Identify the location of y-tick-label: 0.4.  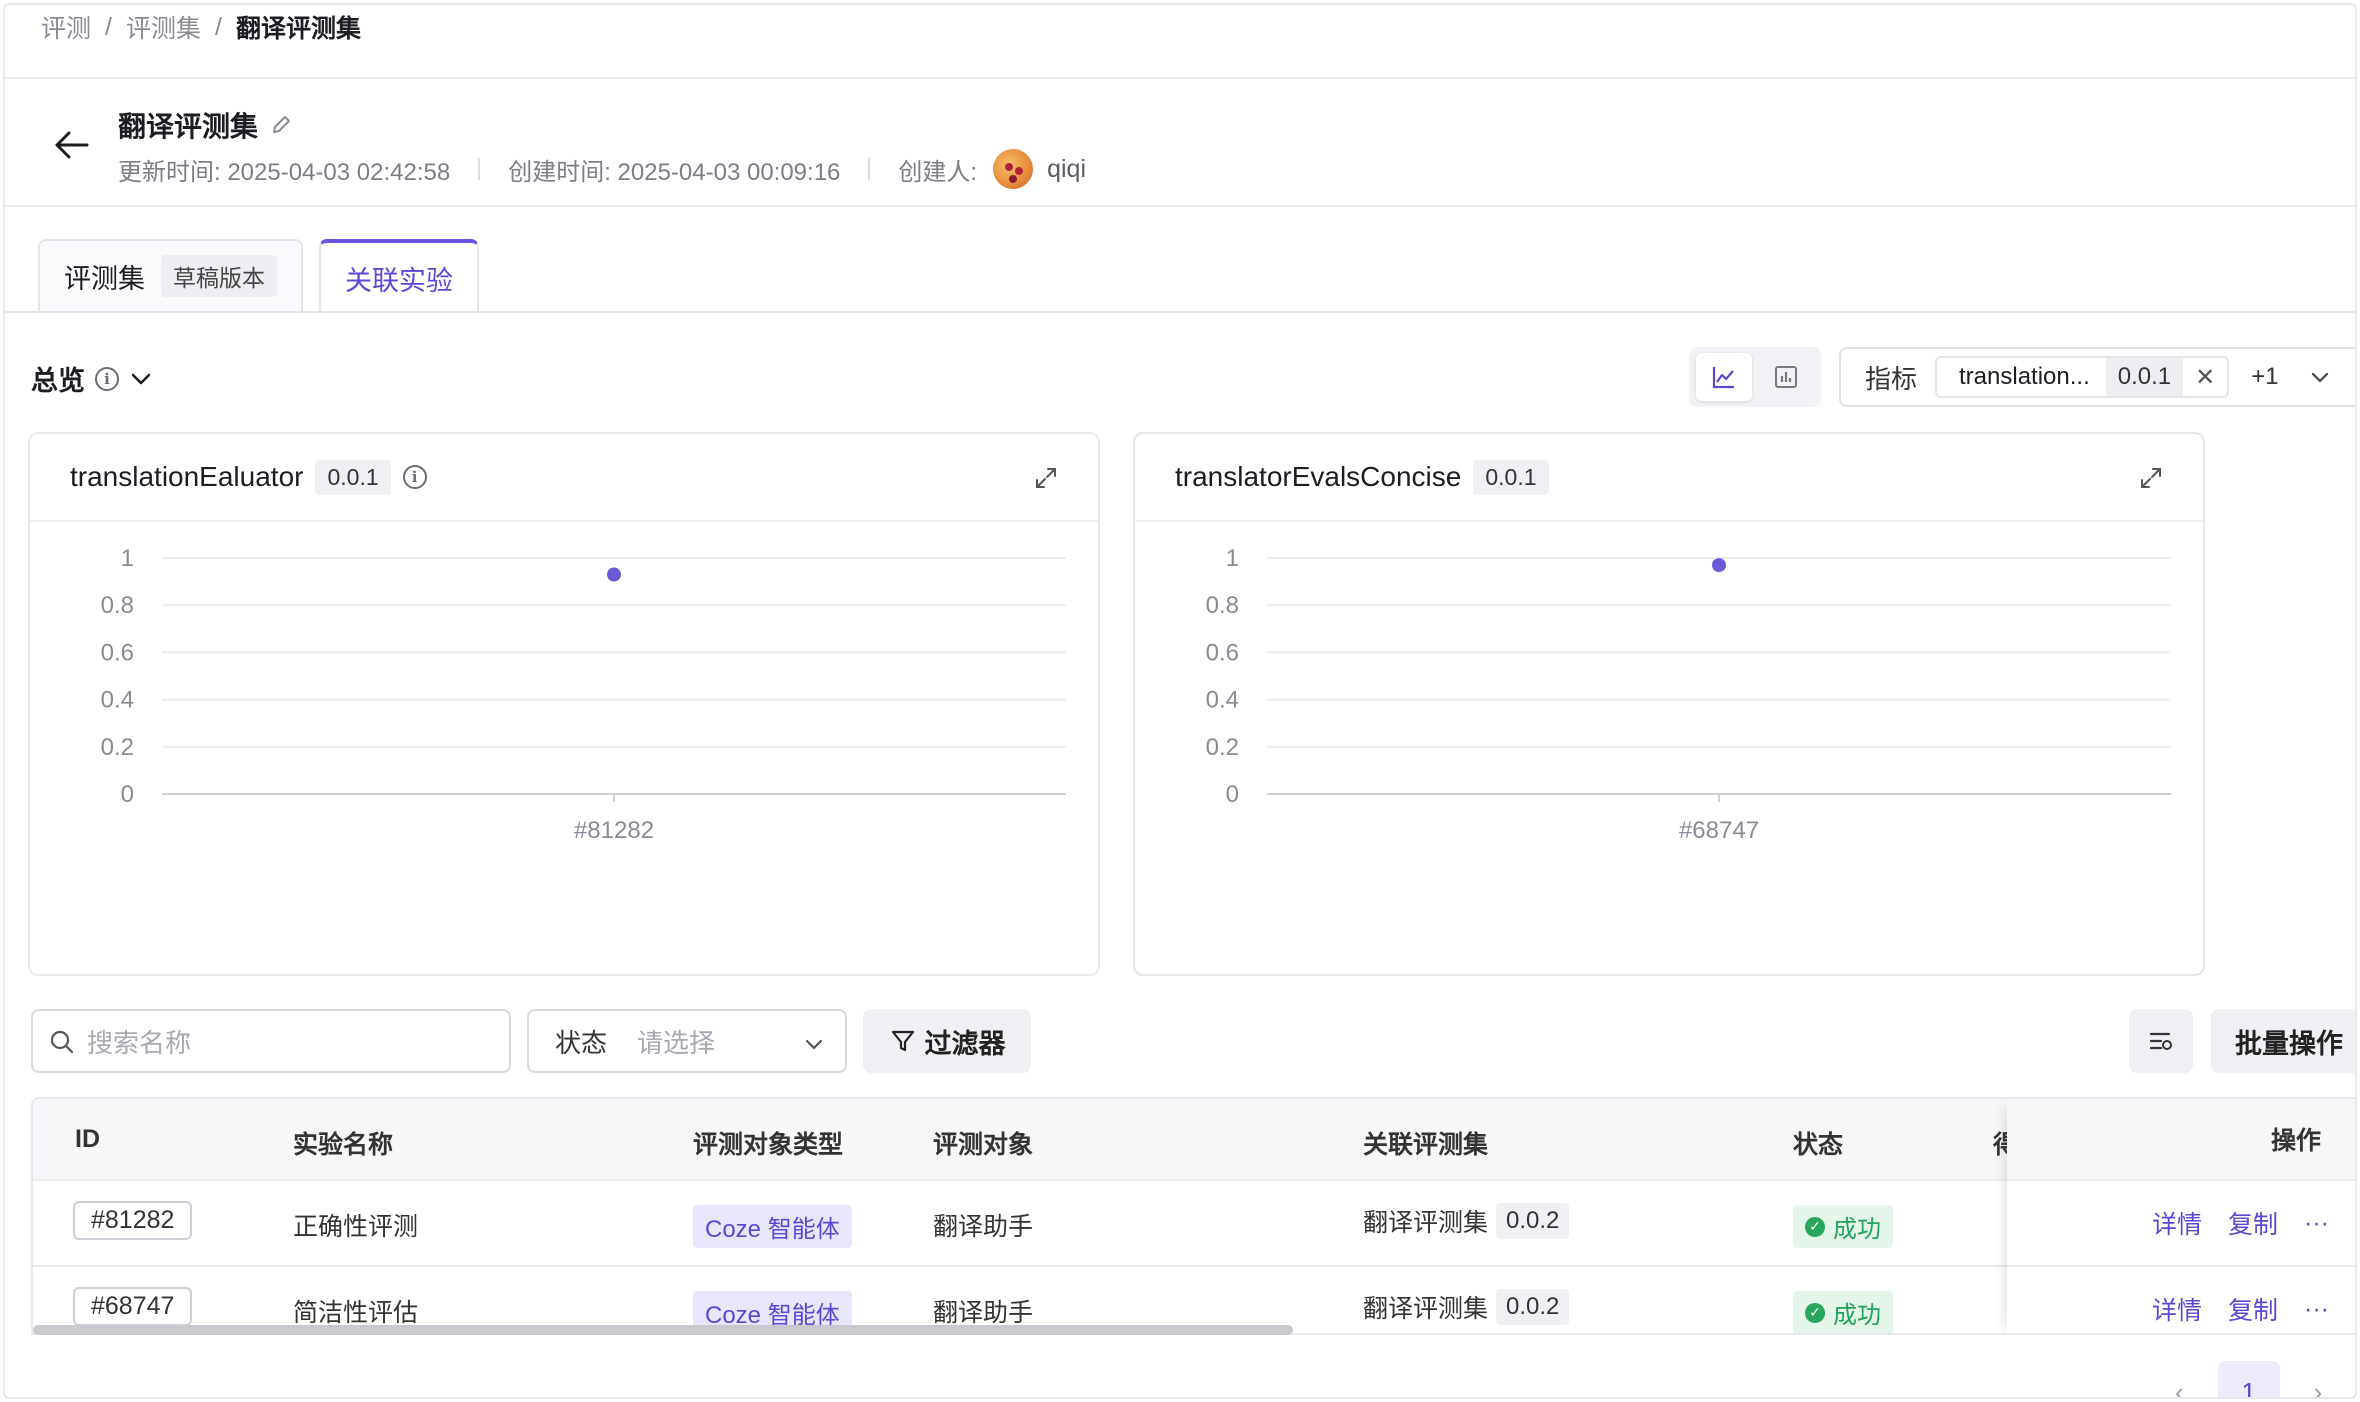
(1222, 700).